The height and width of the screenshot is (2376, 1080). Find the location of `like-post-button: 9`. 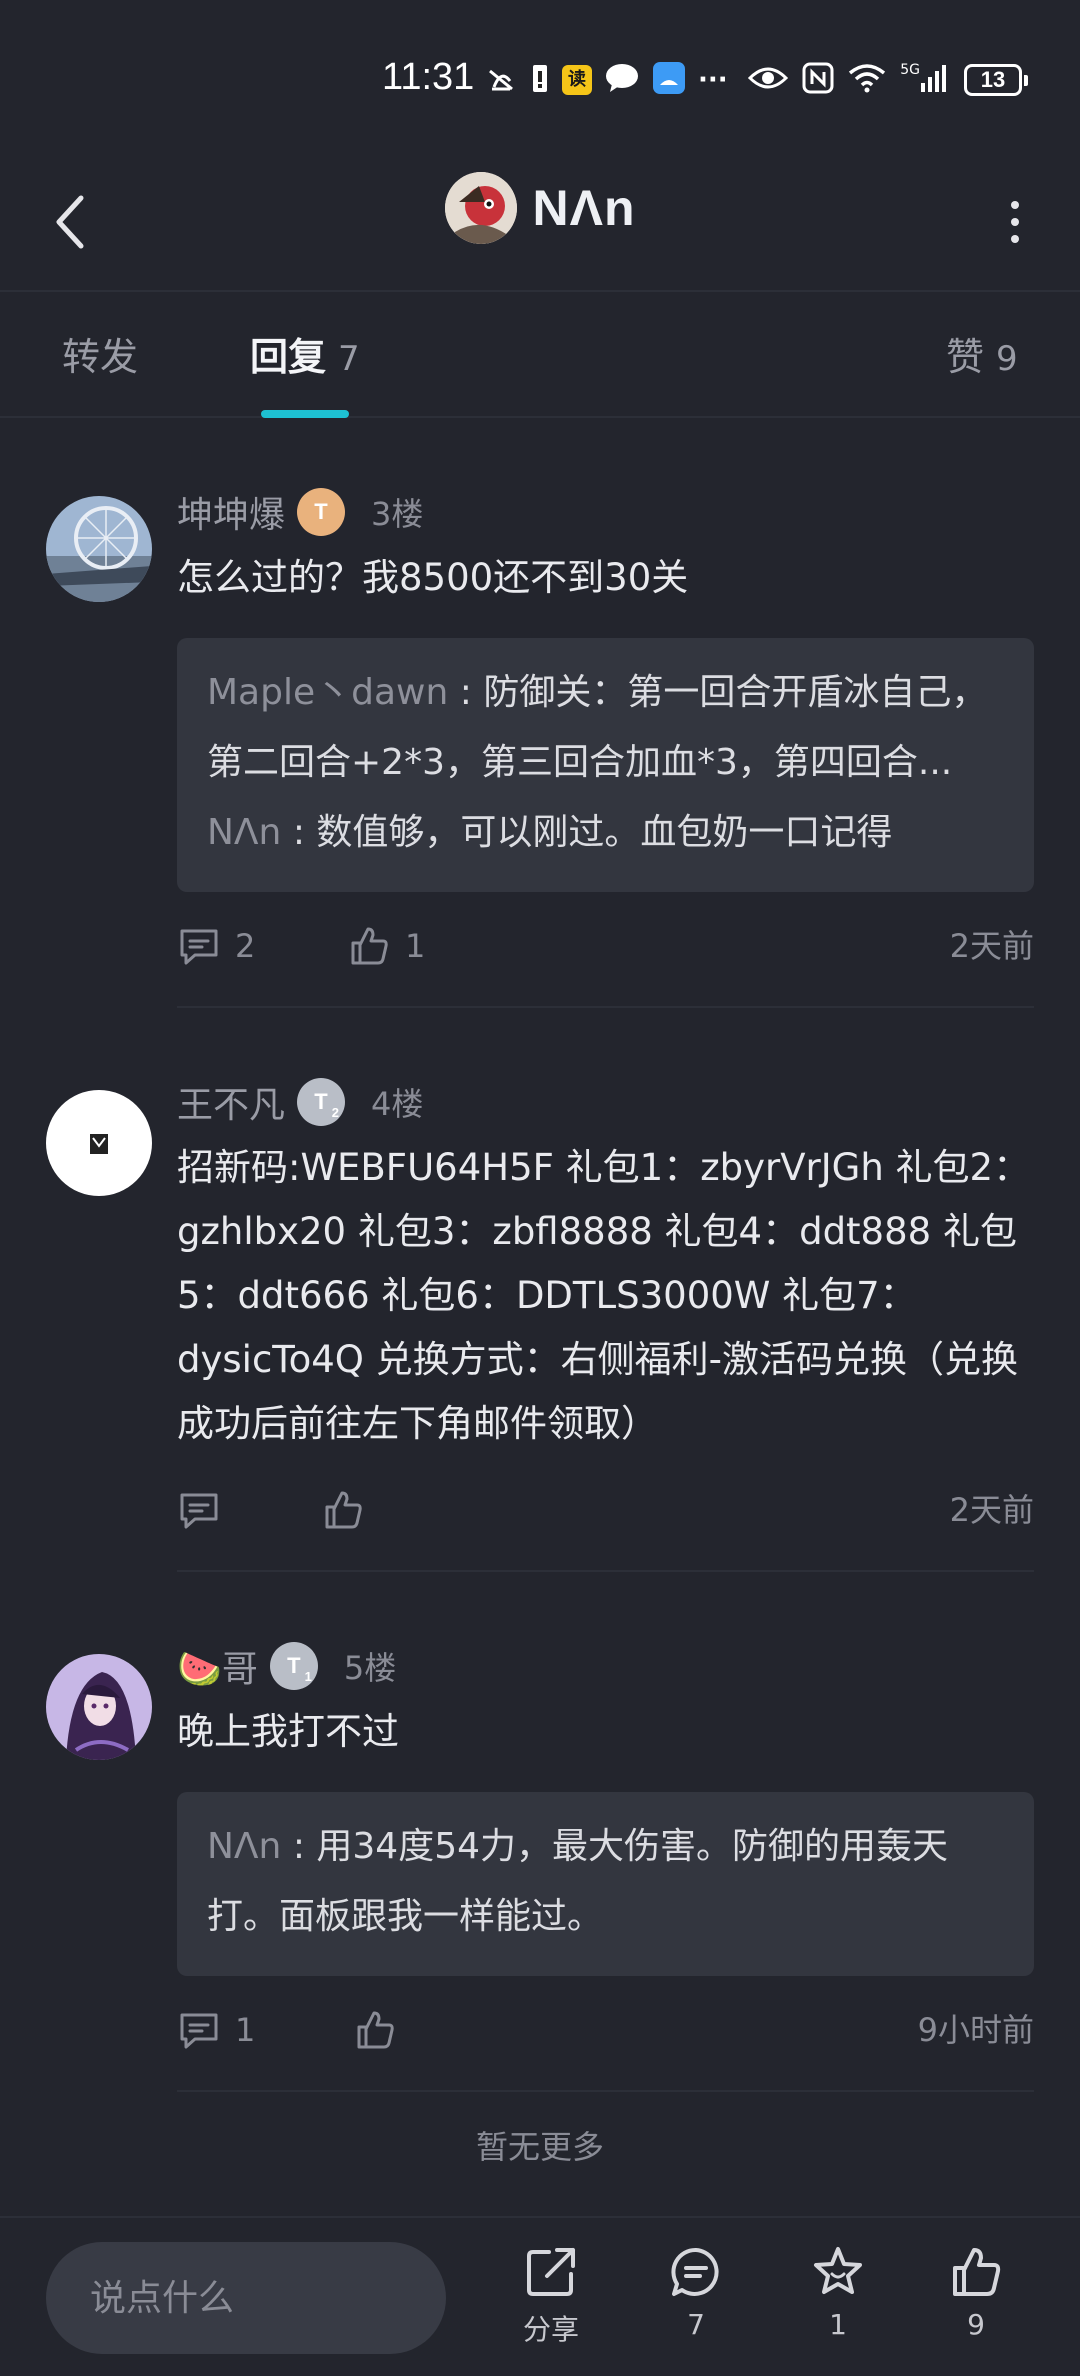

like-post-button: 9 is located at coordinates (976, 2292).